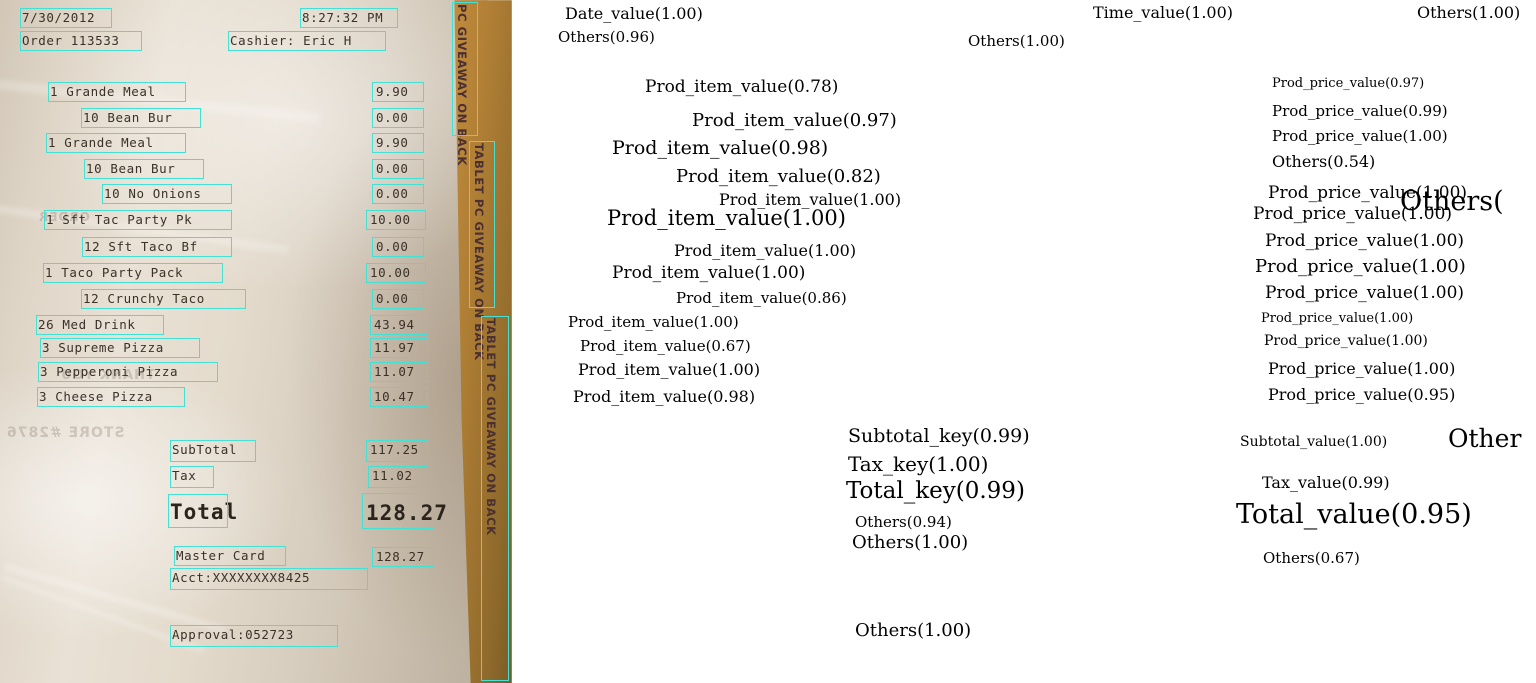 The image size is (1536, 683). What do you see at coordinates (87, 324) in the screenshot?
I see `receipt-line-item: 26 Med Drink` at bounding box center [87, 324].